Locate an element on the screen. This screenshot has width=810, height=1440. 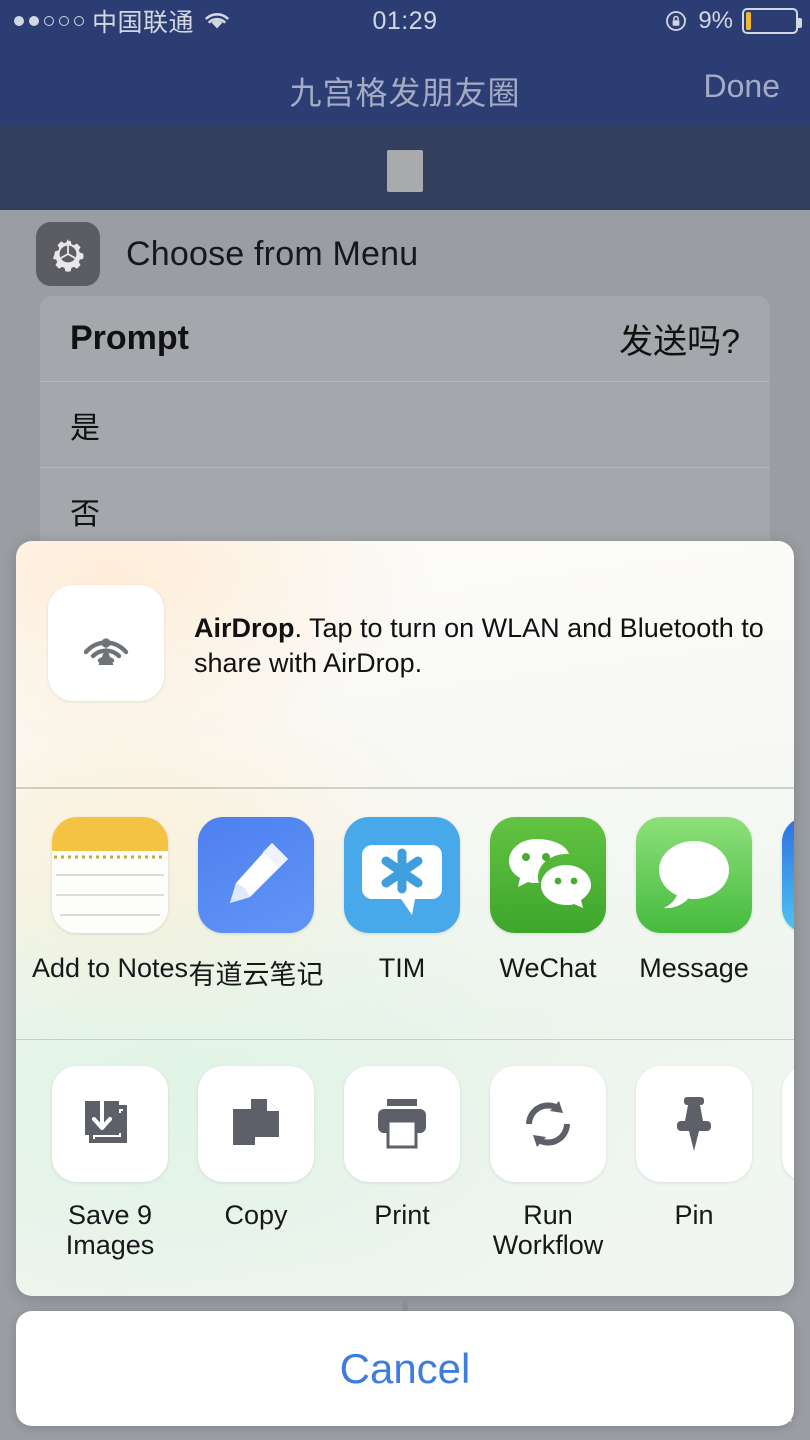
share-action-copy: Copy is located at coordinates (256, 1148).